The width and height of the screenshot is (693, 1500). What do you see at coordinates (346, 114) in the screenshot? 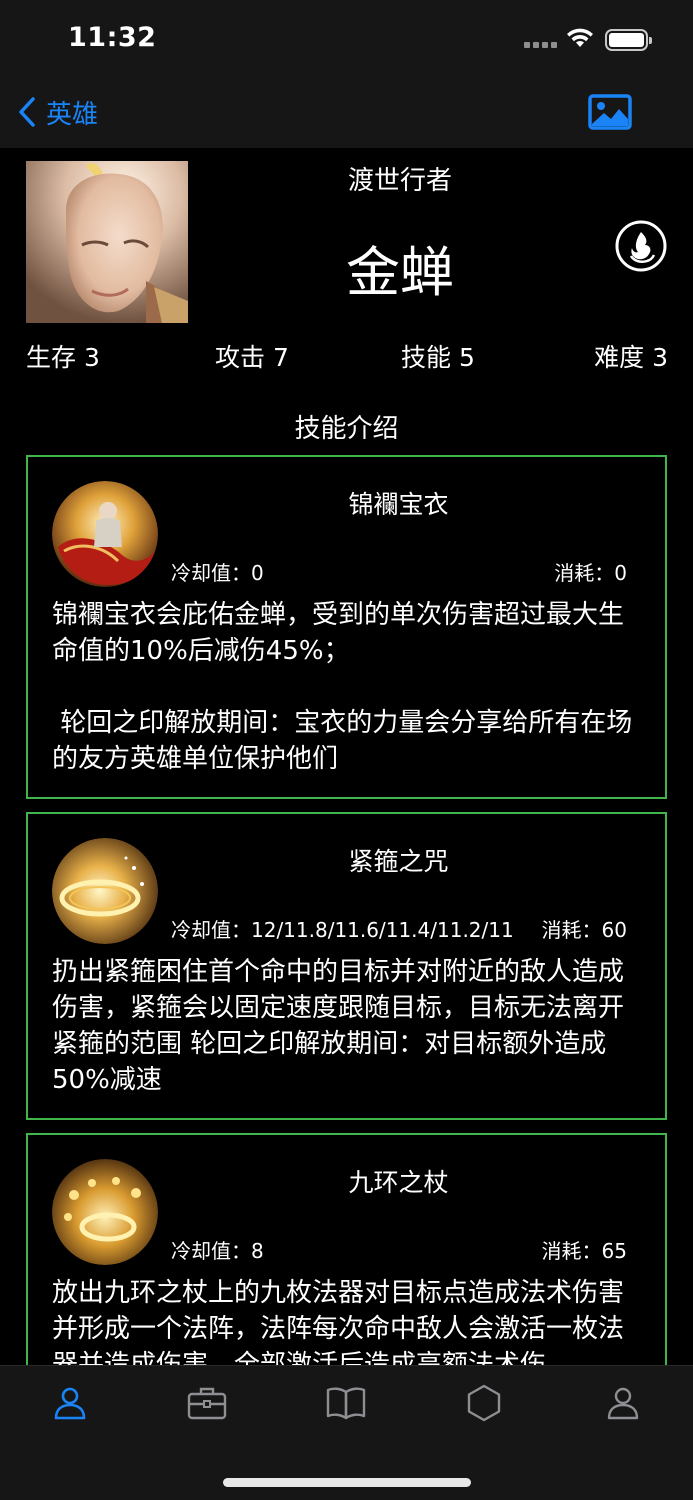
I see `navigation-bar: 英雄` at bounding box center [346, 114].